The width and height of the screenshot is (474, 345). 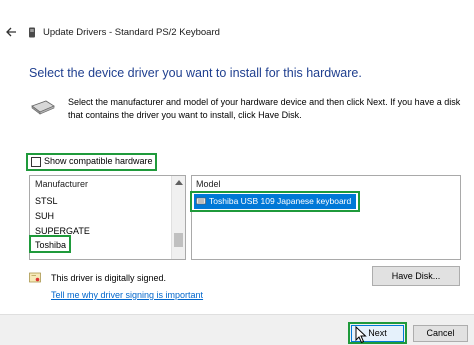 I want to click on mouse-cursor-icon, so click(x=361, y=335).